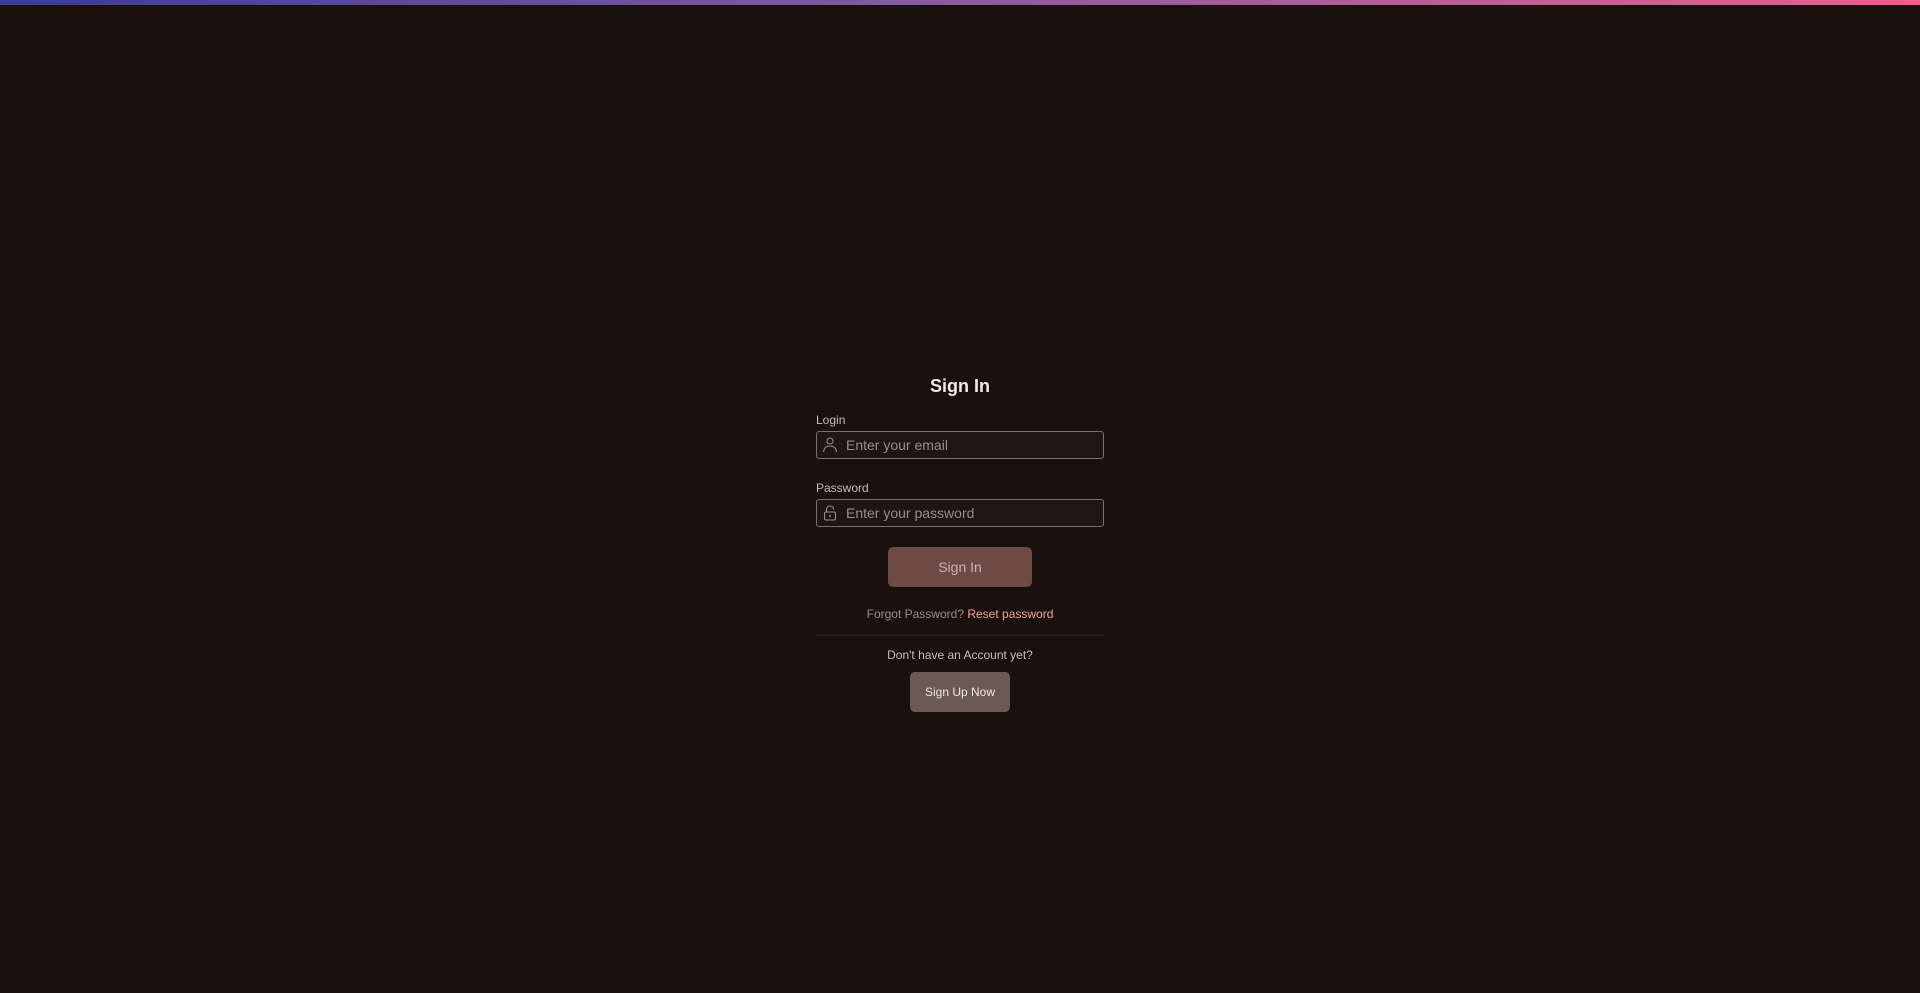 This screenshot has height=993, width=1920. I want to click on email-input, so click(972, 445).